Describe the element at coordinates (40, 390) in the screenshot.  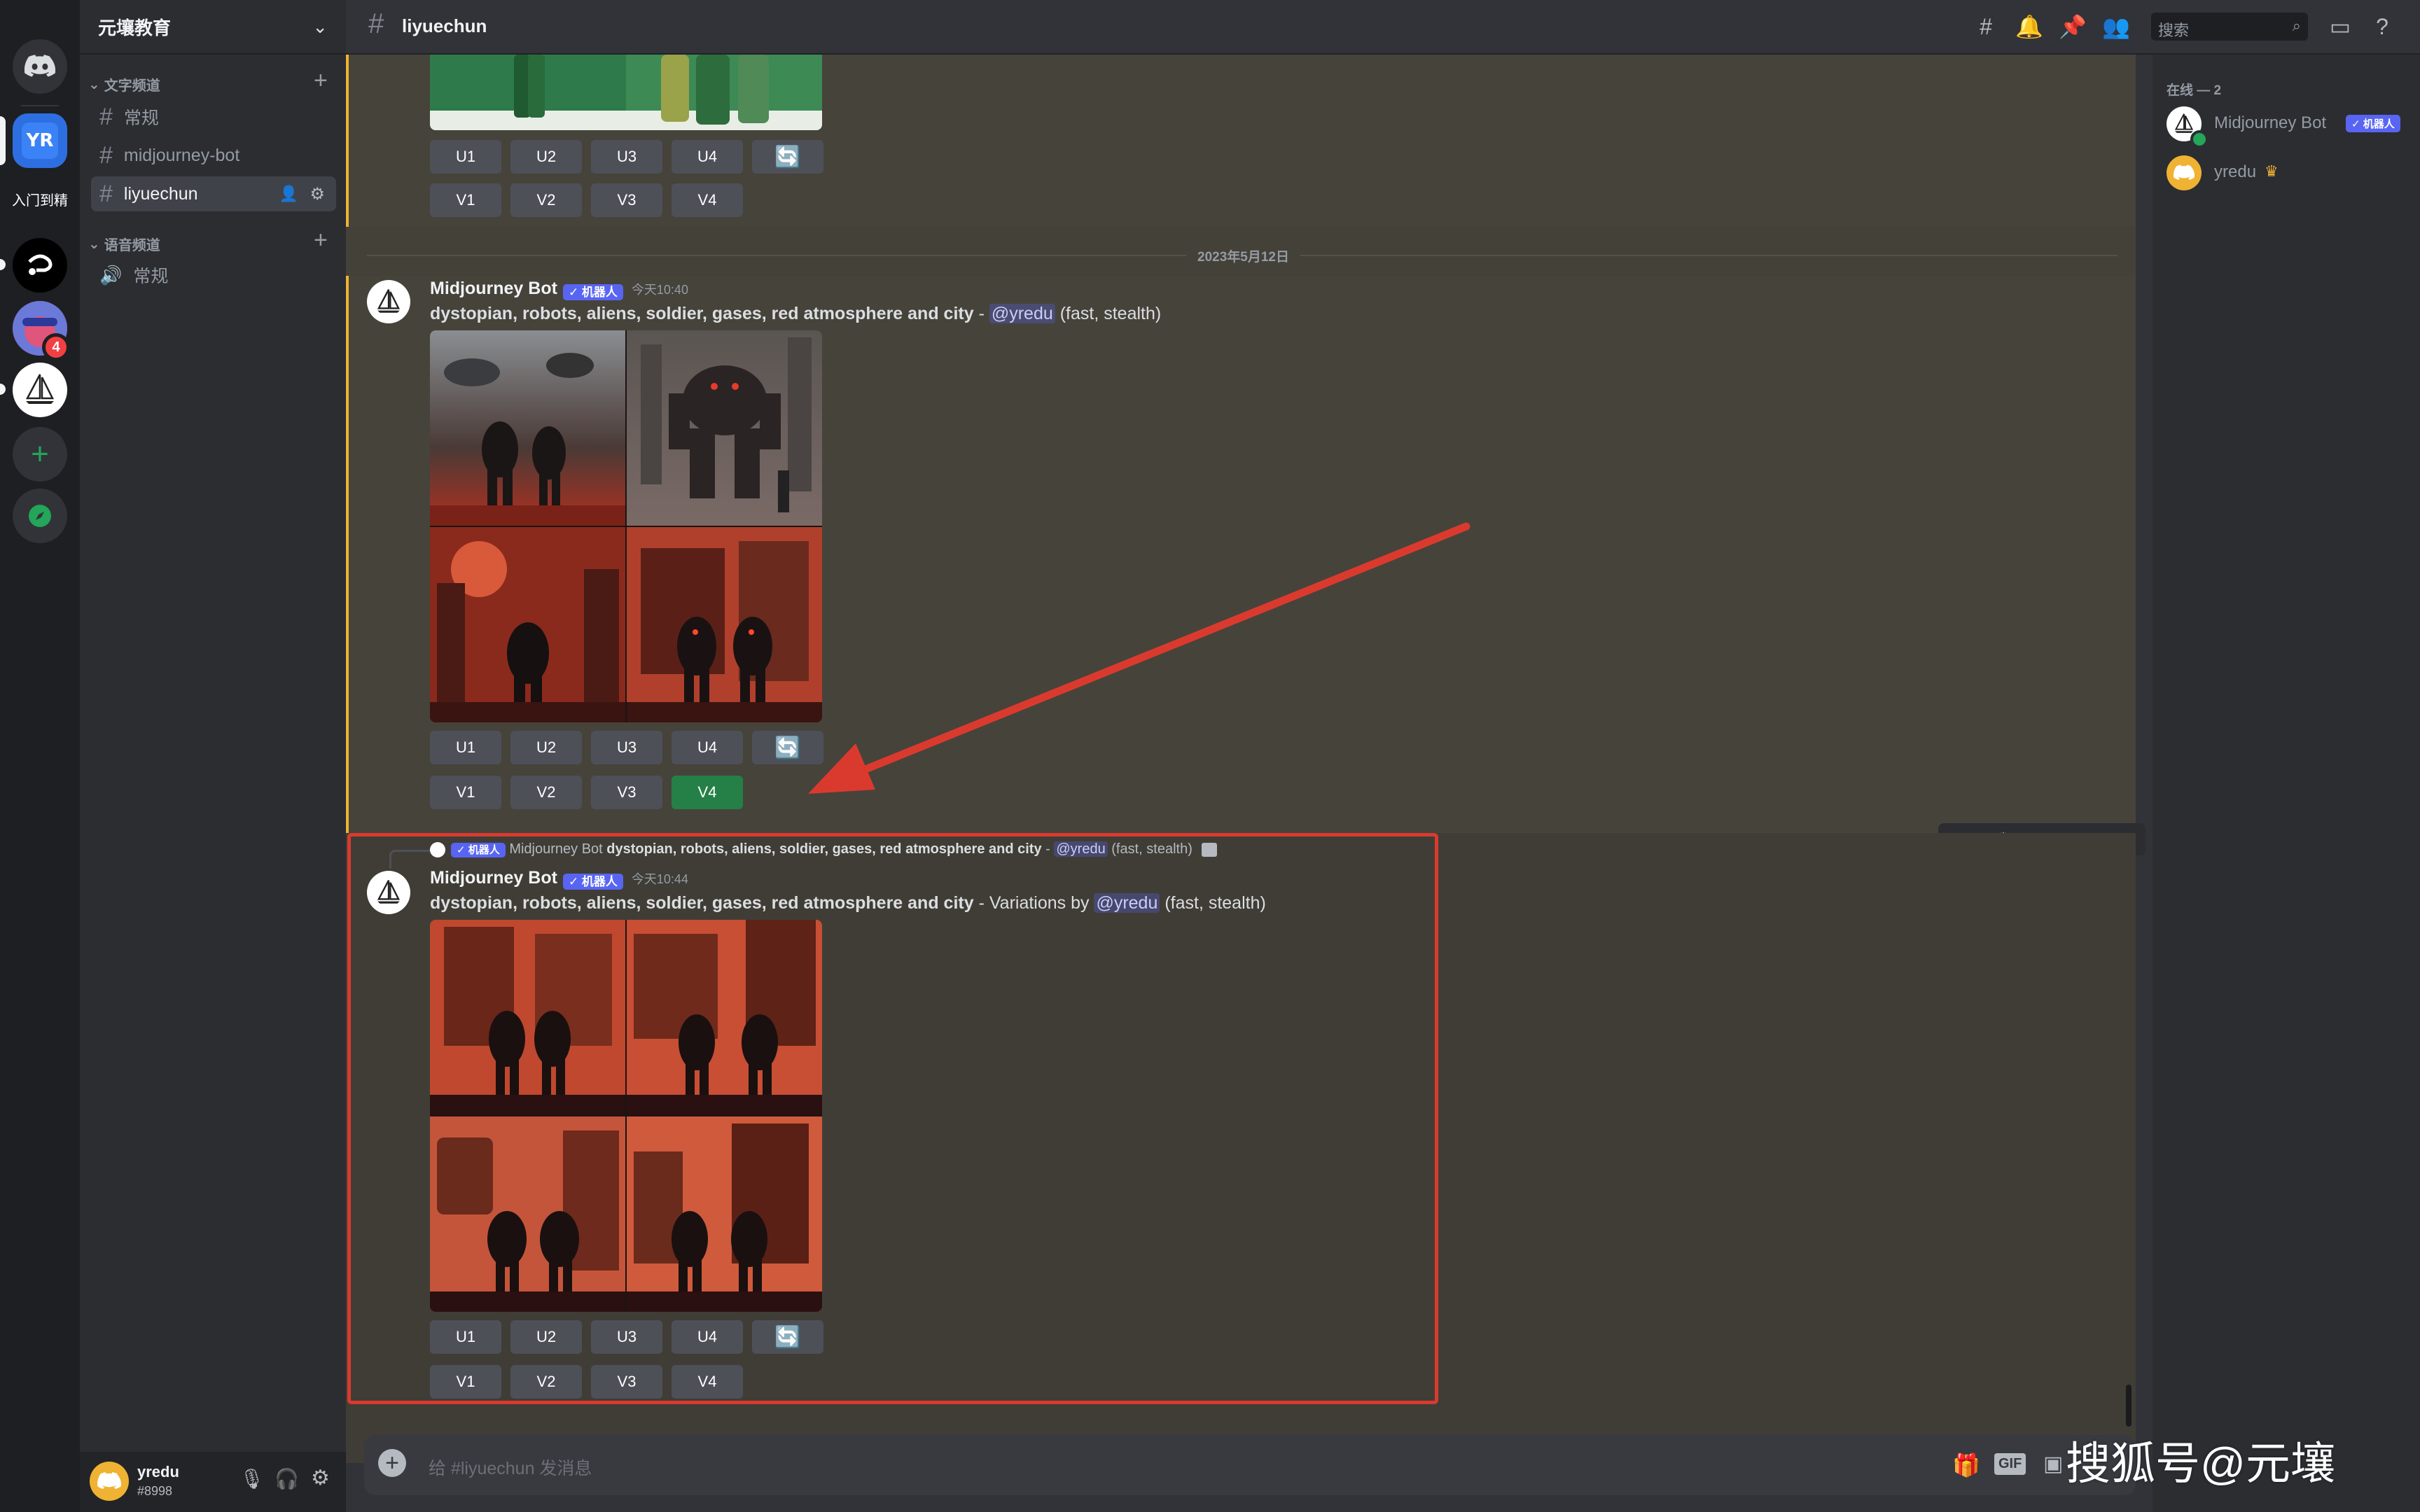
I see `server-midjourney-icon` at that location.